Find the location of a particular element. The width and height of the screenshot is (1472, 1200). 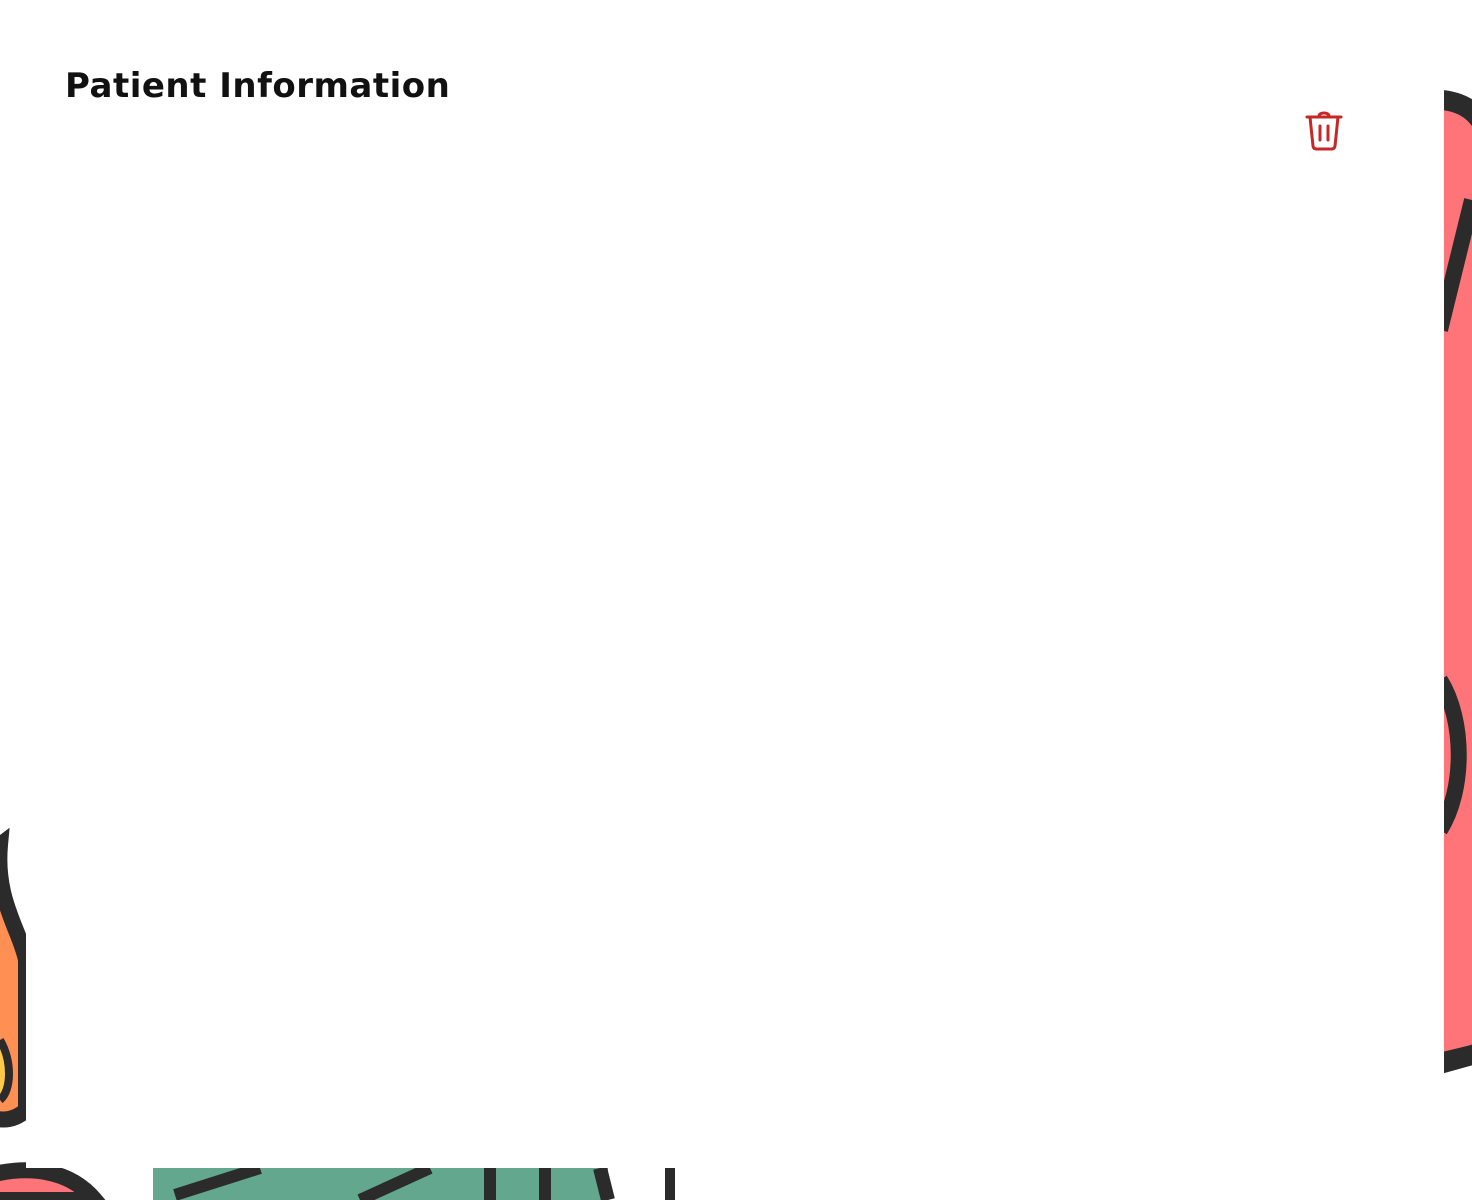

green-edge is located at coordinates (604, 1183).